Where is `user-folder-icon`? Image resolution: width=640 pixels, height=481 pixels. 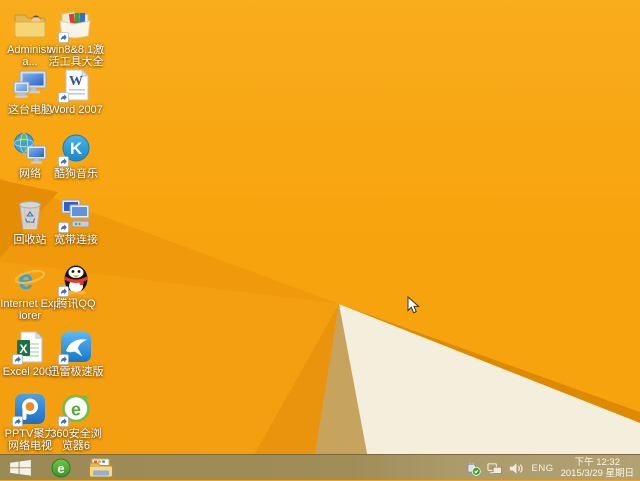
user-folder-icon is located at coordinates (30, 26).